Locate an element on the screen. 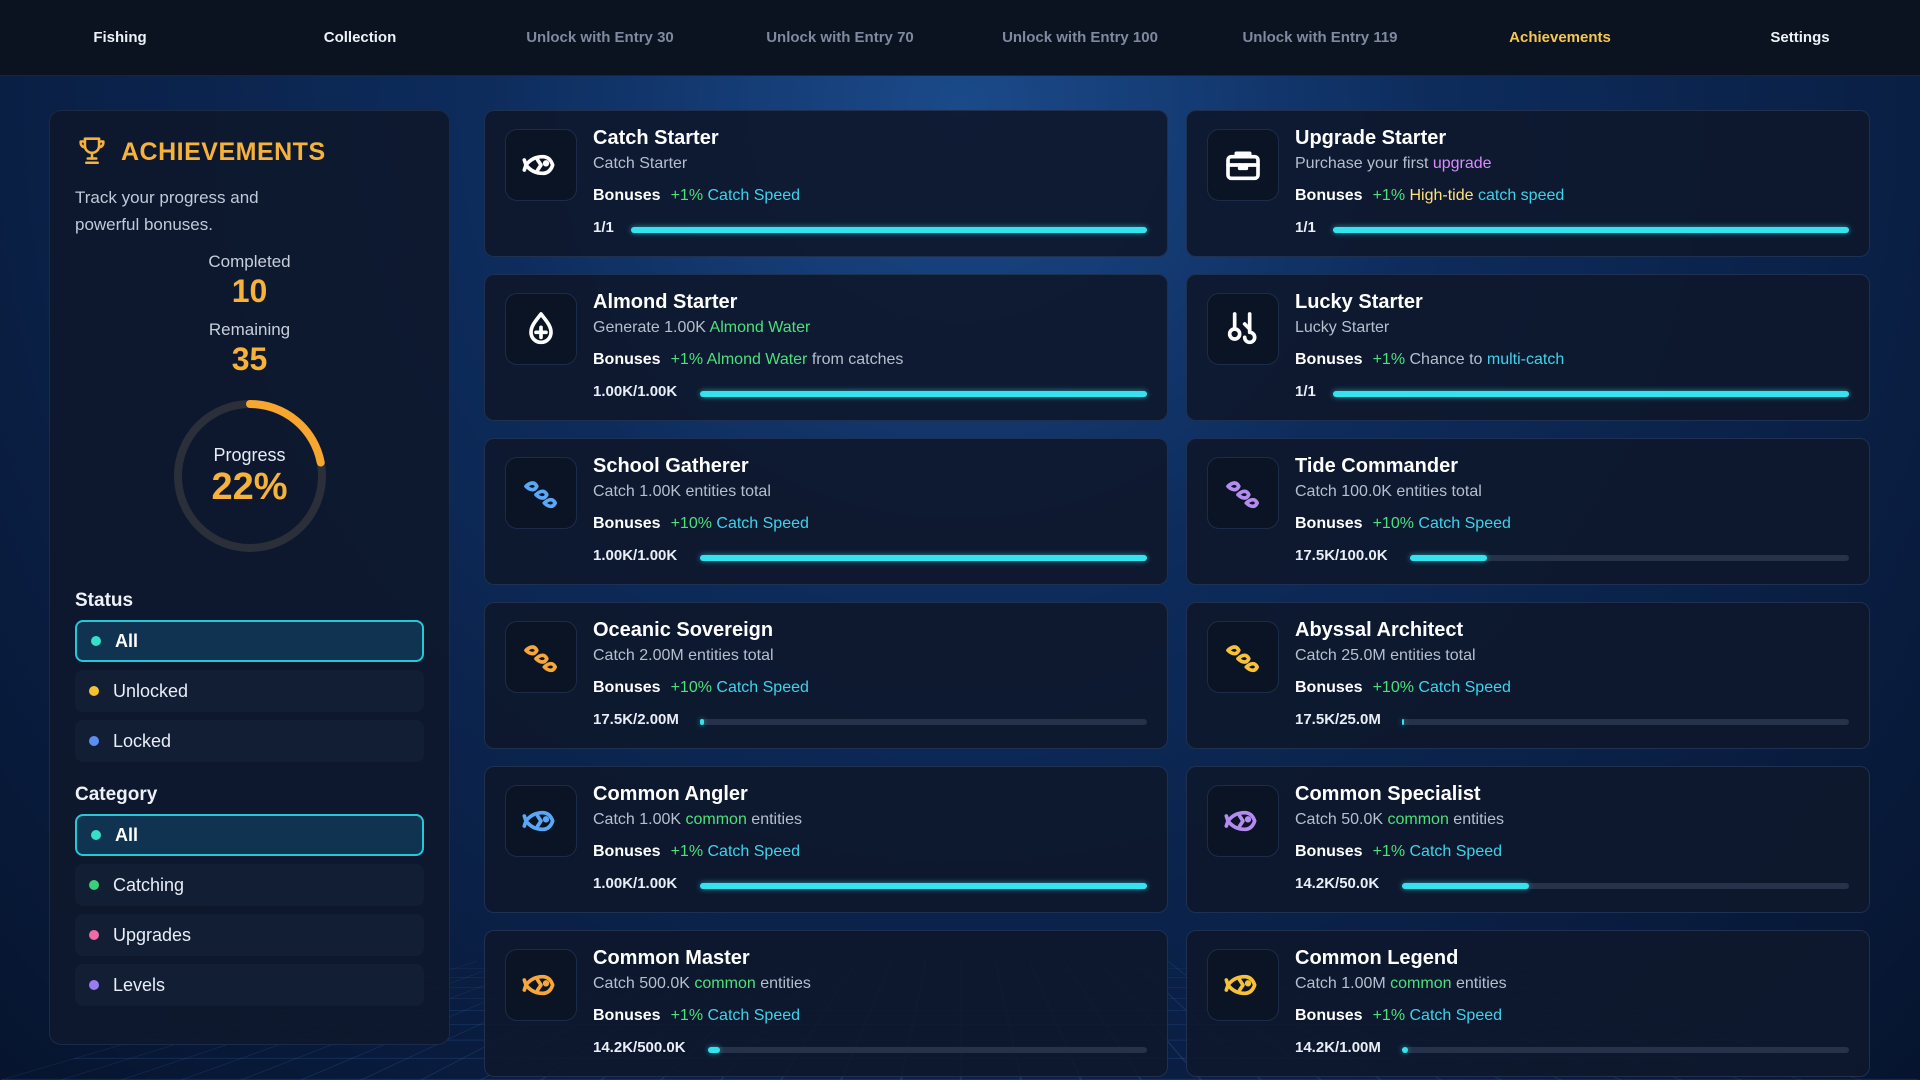  category-filter-levels: Levels is located at coordinates (249, 985).